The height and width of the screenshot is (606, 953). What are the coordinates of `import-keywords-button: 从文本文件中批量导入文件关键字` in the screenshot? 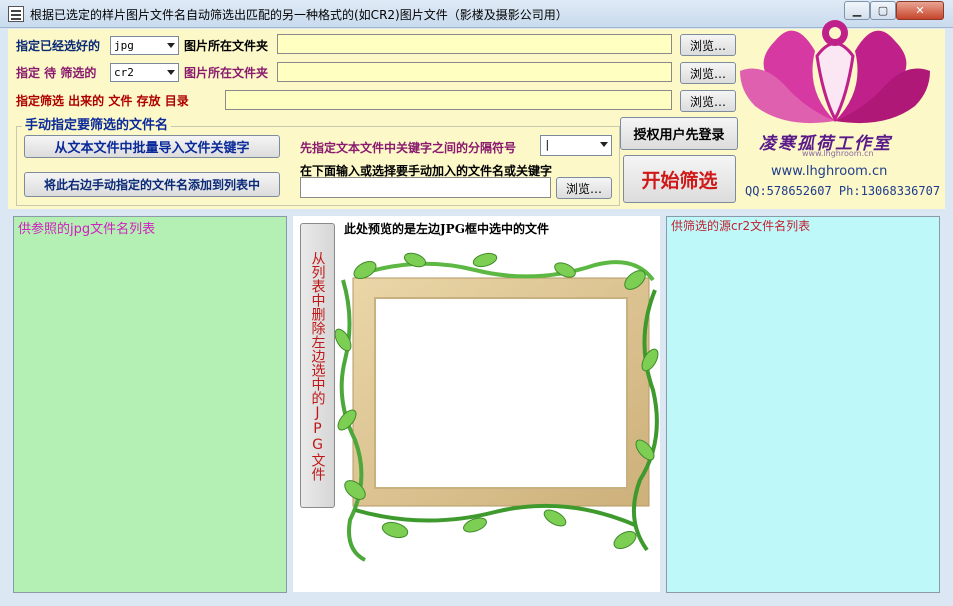 It's located at (152, 146).